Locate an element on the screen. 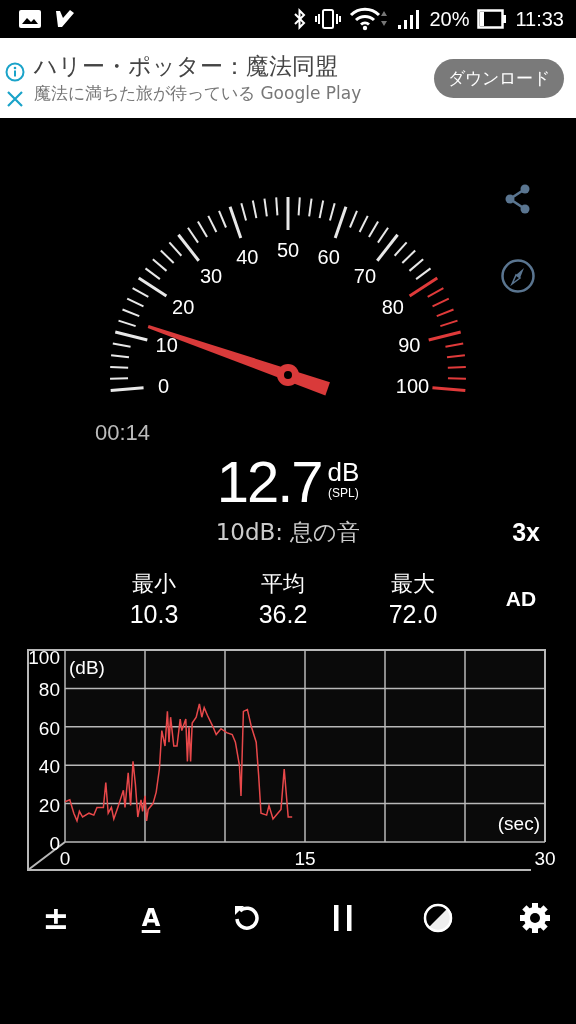  info-icon is located at coordinates (15, 72).